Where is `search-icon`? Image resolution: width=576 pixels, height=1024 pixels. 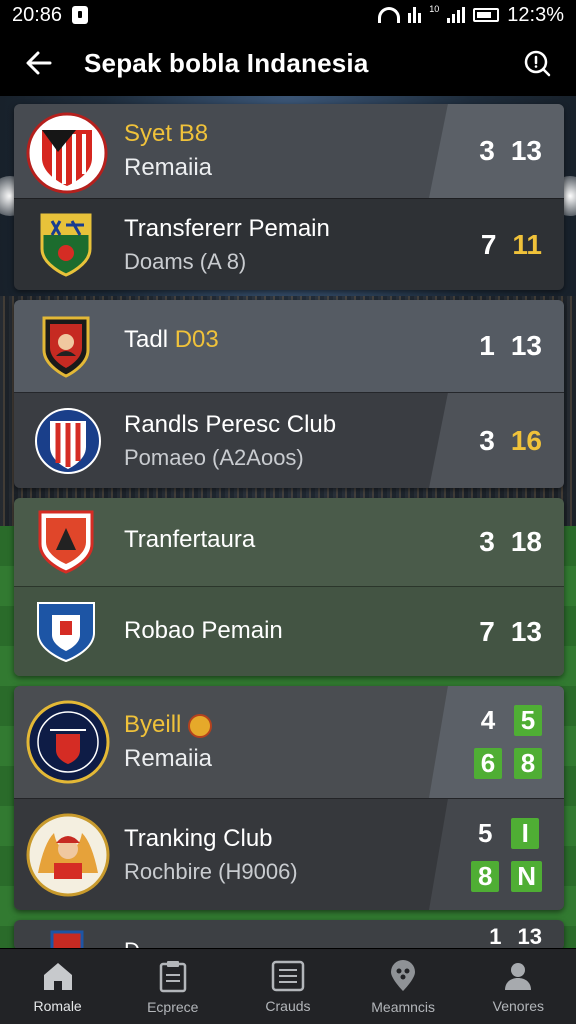
search-icon is located at coordinates (537, 63).